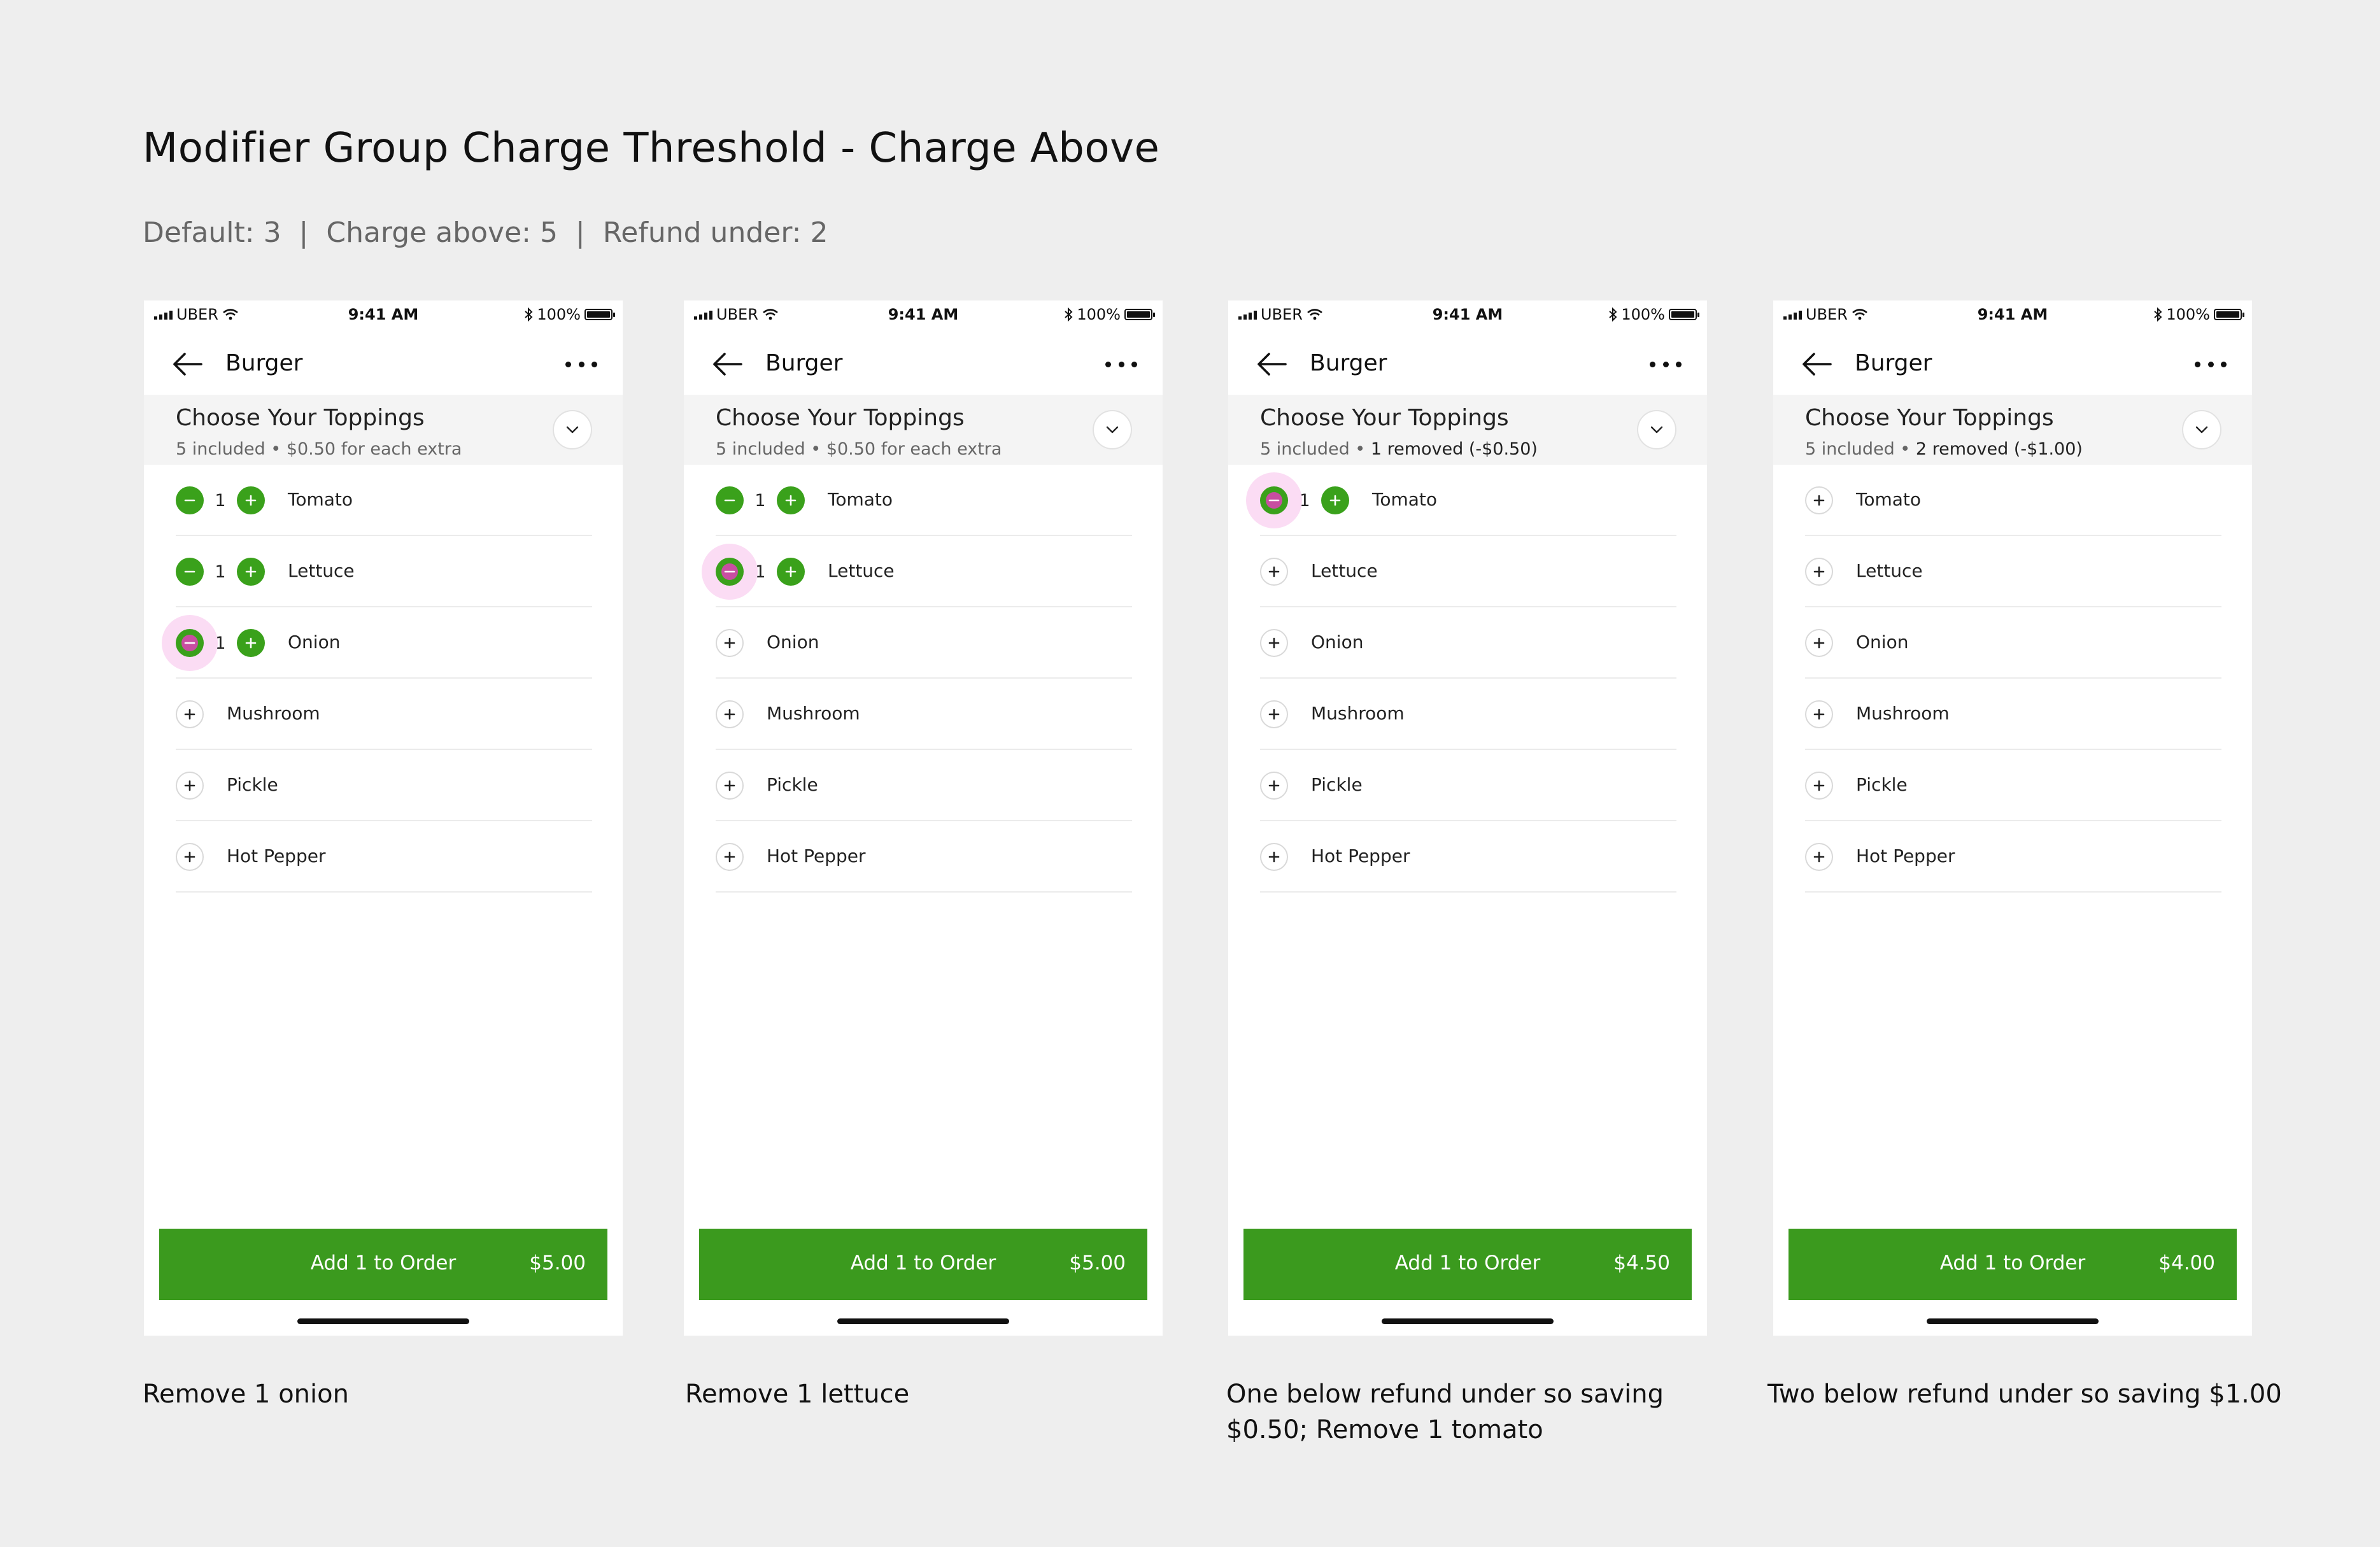 The image size is (2380, 1547). What do you see at coordinates (793, 642) in the screenshot?
I see `topping-name: Onion` at bounding box center [793, 642].